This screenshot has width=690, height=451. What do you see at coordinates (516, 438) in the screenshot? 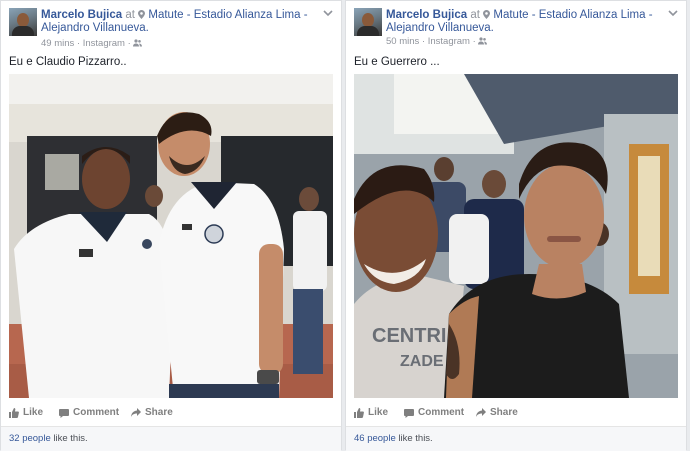
I see `likes-summary: 46 people like this.` at bounding box center [516, 438].